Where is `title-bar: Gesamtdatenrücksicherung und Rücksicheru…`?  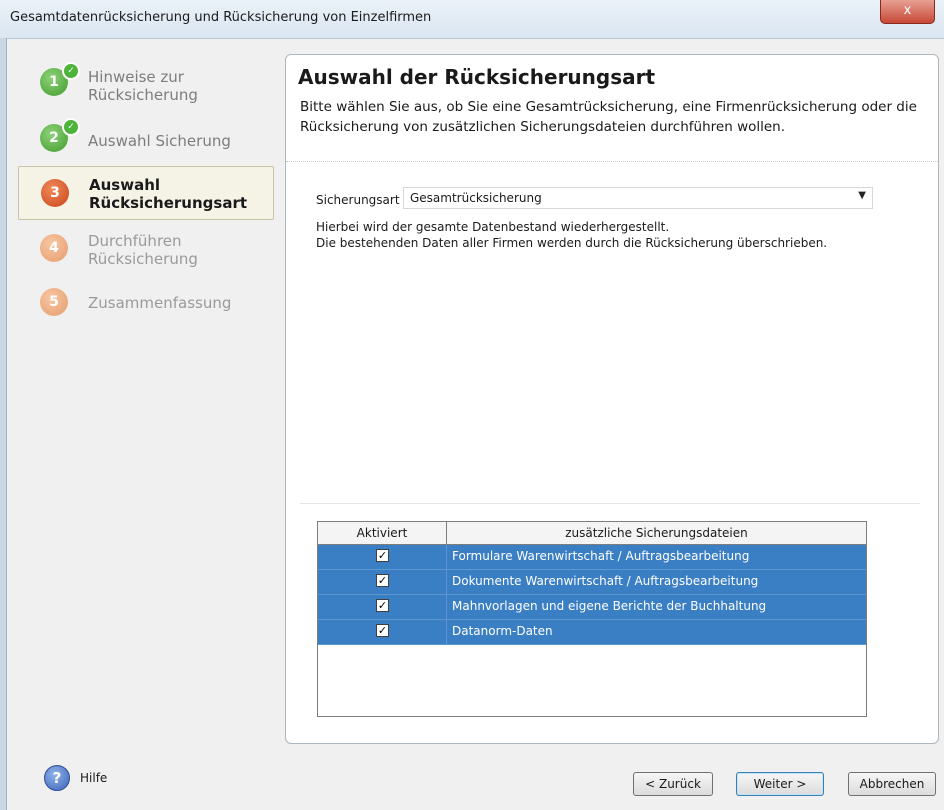
title-bar: Gesamtdatenrücksicherung und Rücksicheru… is located at coordinates (472, 19).